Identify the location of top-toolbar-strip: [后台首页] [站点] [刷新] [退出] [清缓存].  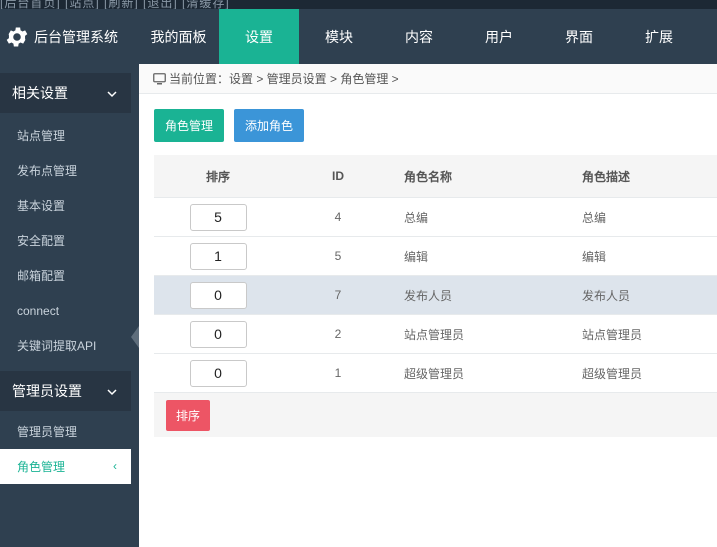
(358, 4).